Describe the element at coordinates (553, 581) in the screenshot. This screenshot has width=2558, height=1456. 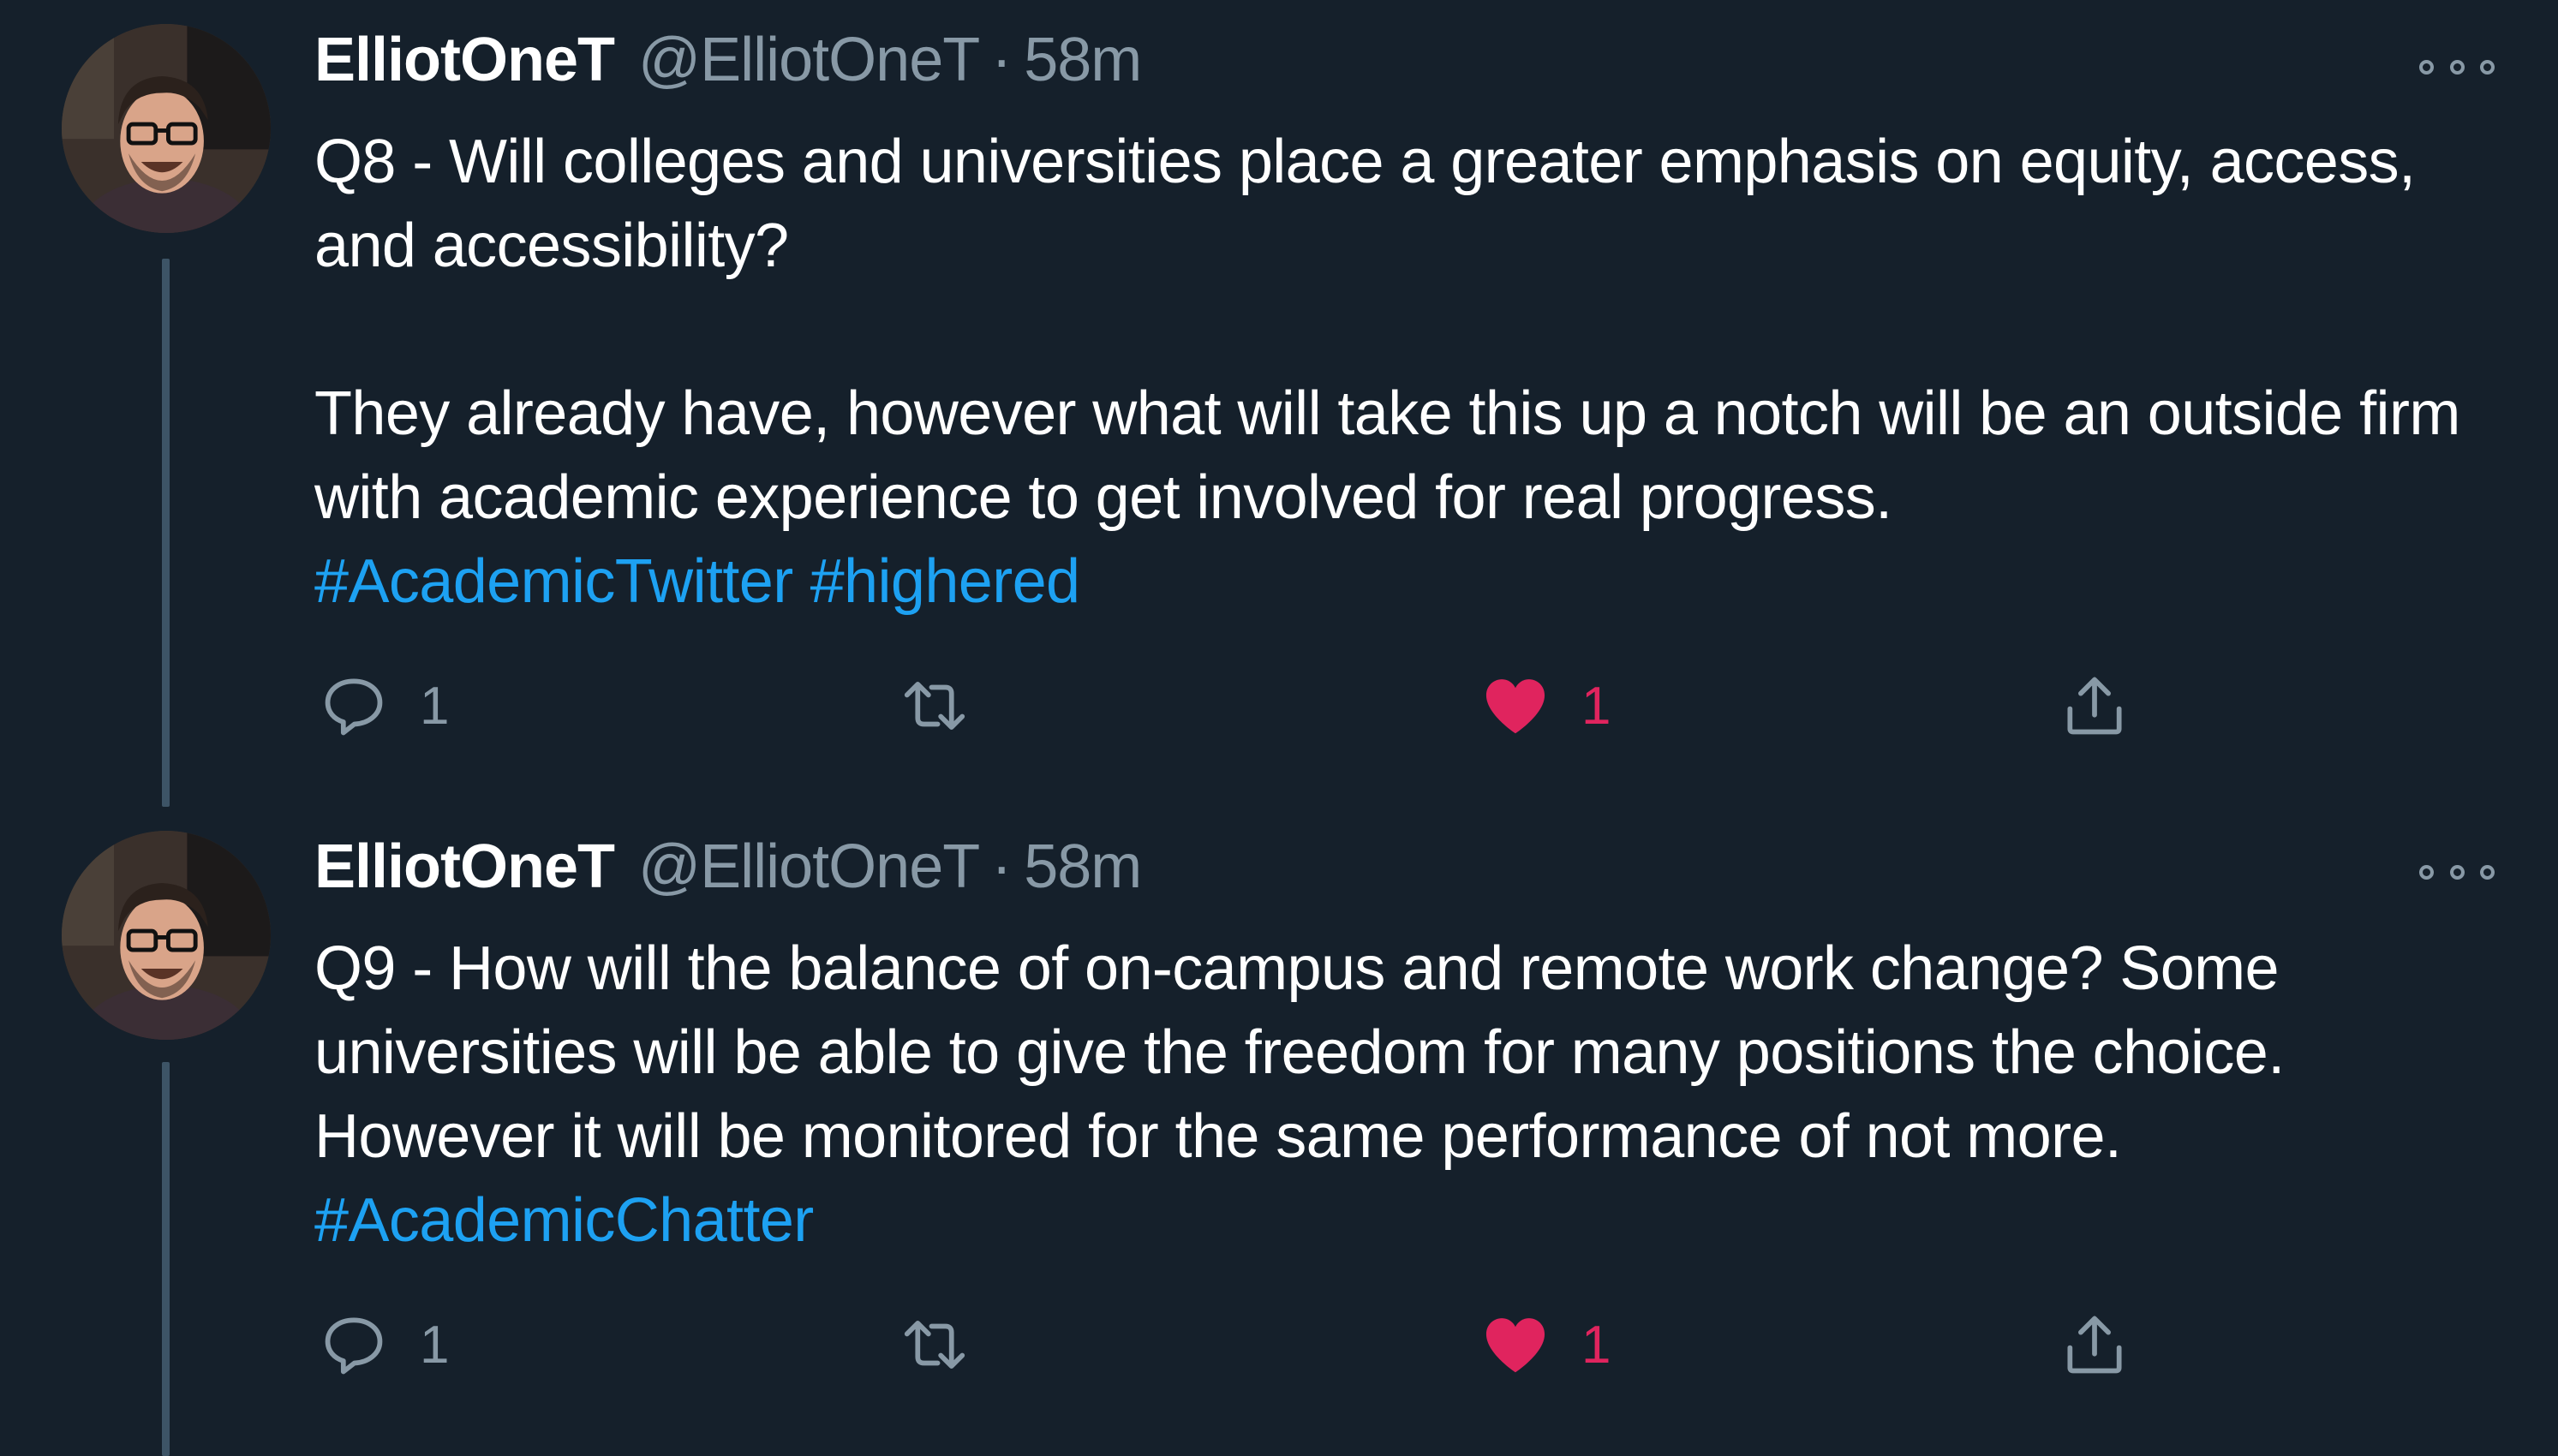
I see `hashtag-link: #AcademicTwitter` at that location.